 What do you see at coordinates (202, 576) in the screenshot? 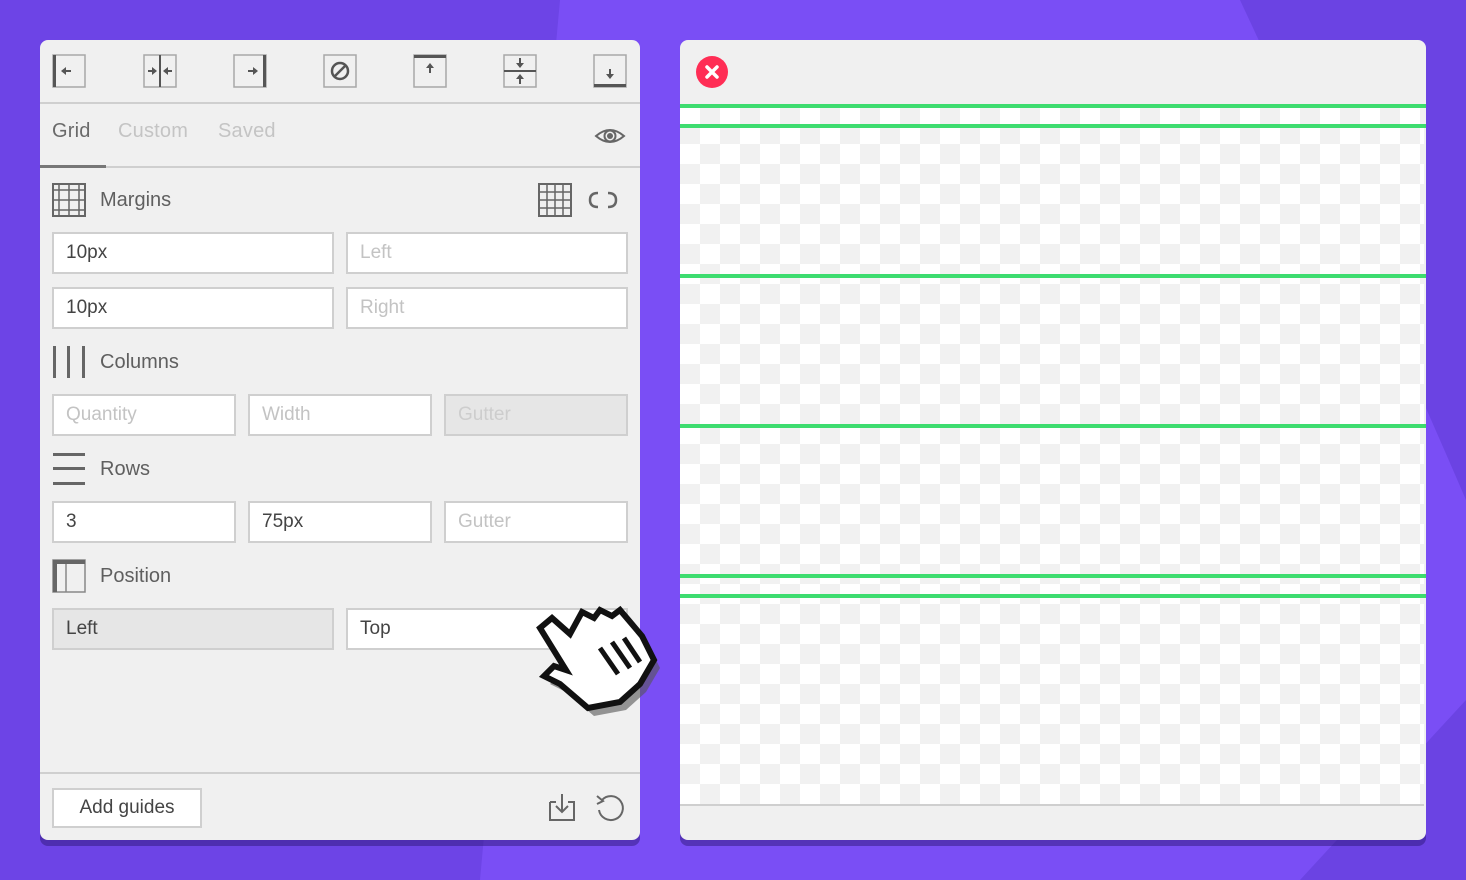
I see `position-header: Position` at bounding box center [202, 576].